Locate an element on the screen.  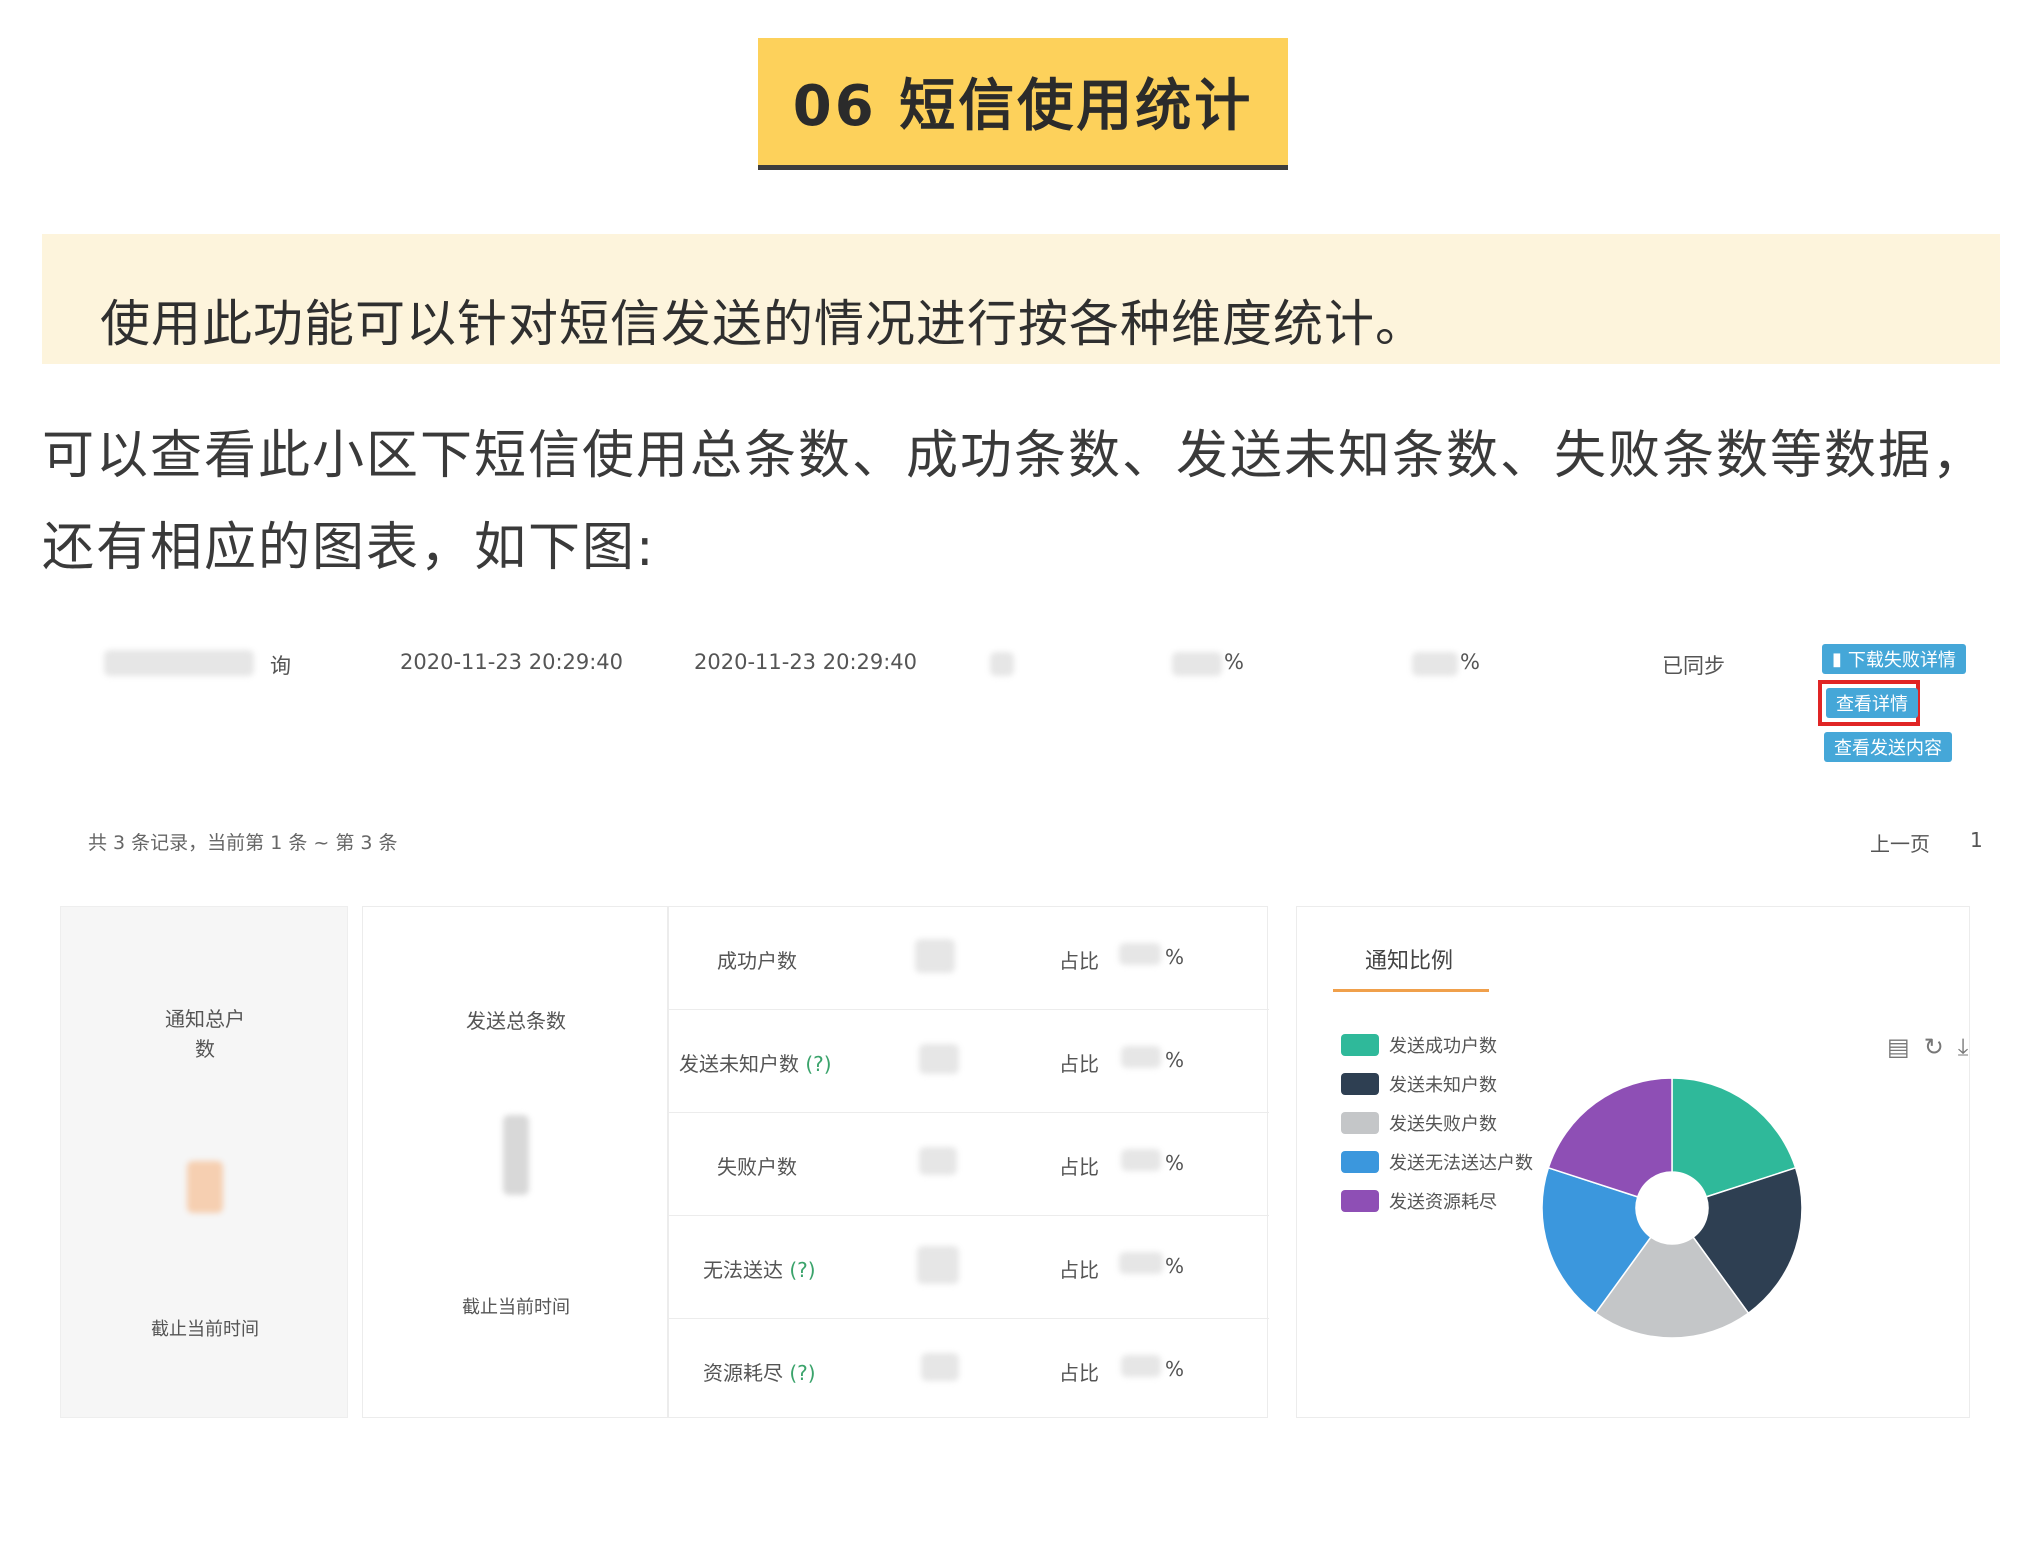
download-failure-details-label: 下载失败详情 is located at coordinates (1901, 660).